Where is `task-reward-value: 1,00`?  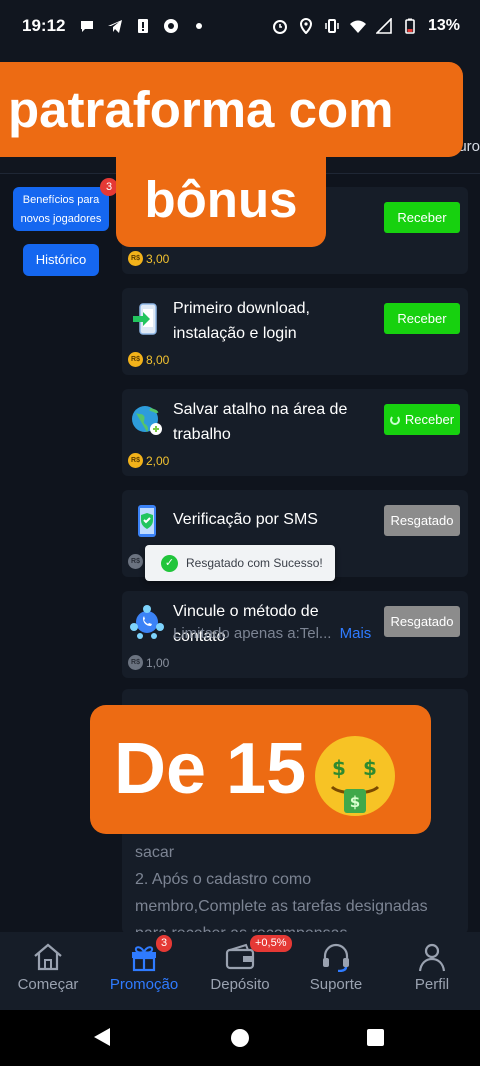 task-reward-value: 1,00 is located at coordinates (158, 662).